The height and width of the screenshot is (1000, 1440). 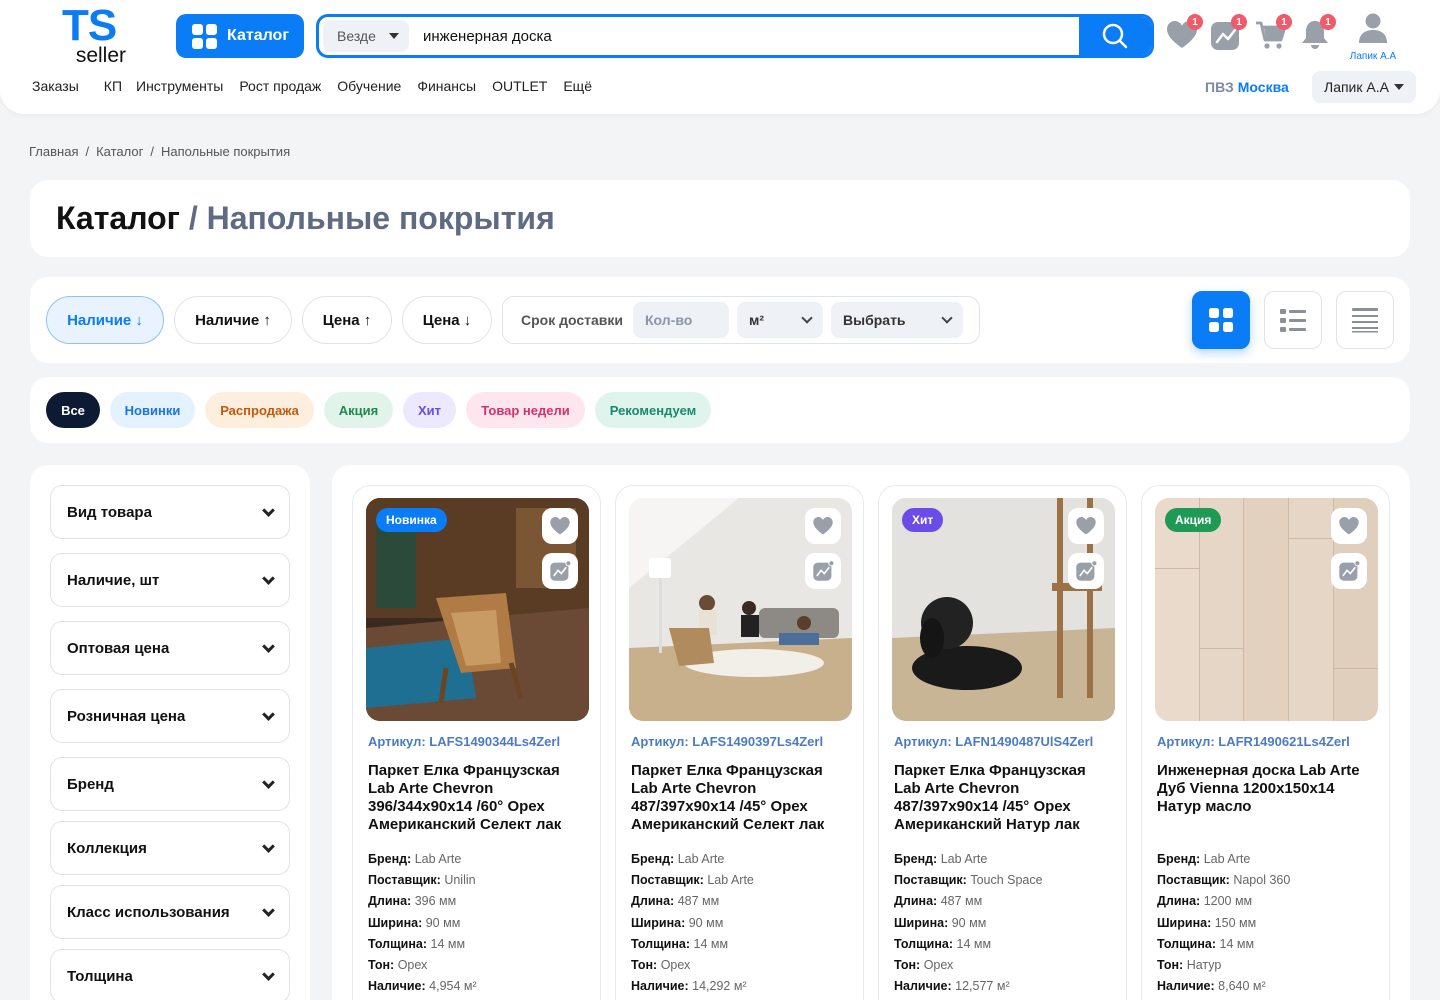 What do you see at coordinates (170, 580) in the screenshot?
I see `filter-stock: Наличие, шт` at bounding box center [170, 580].